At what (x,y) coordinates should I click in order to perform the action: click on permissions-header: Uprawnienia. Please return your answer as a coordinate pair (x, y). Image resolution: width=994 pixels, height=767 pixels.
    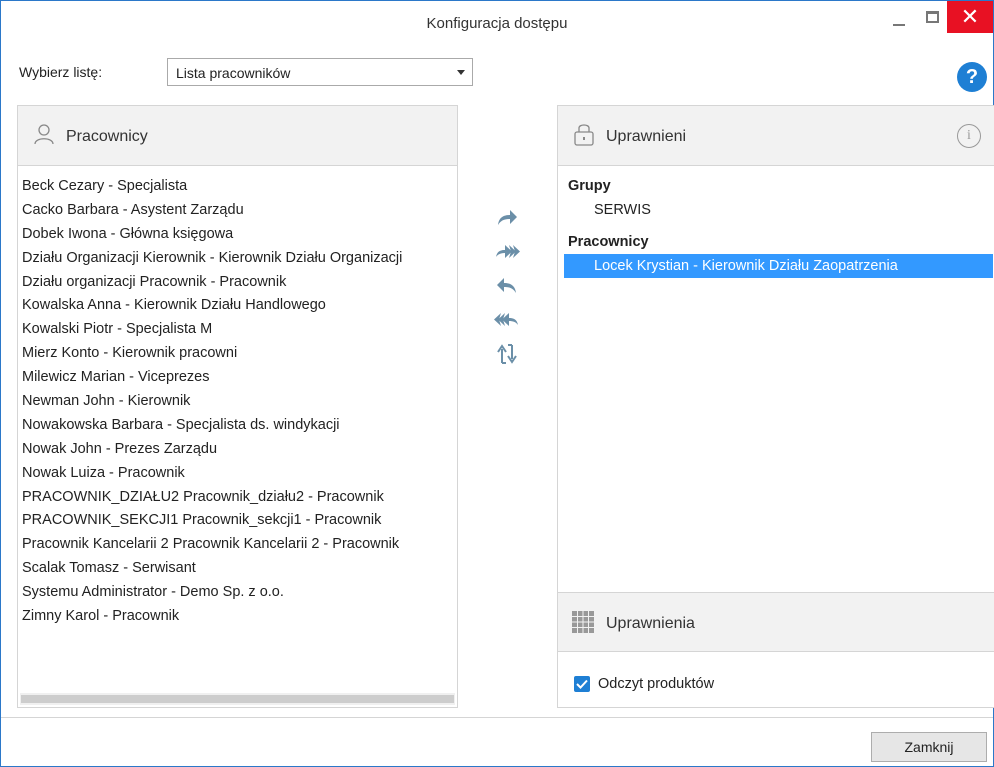
    Looking at the image, I should click on (776, 622).